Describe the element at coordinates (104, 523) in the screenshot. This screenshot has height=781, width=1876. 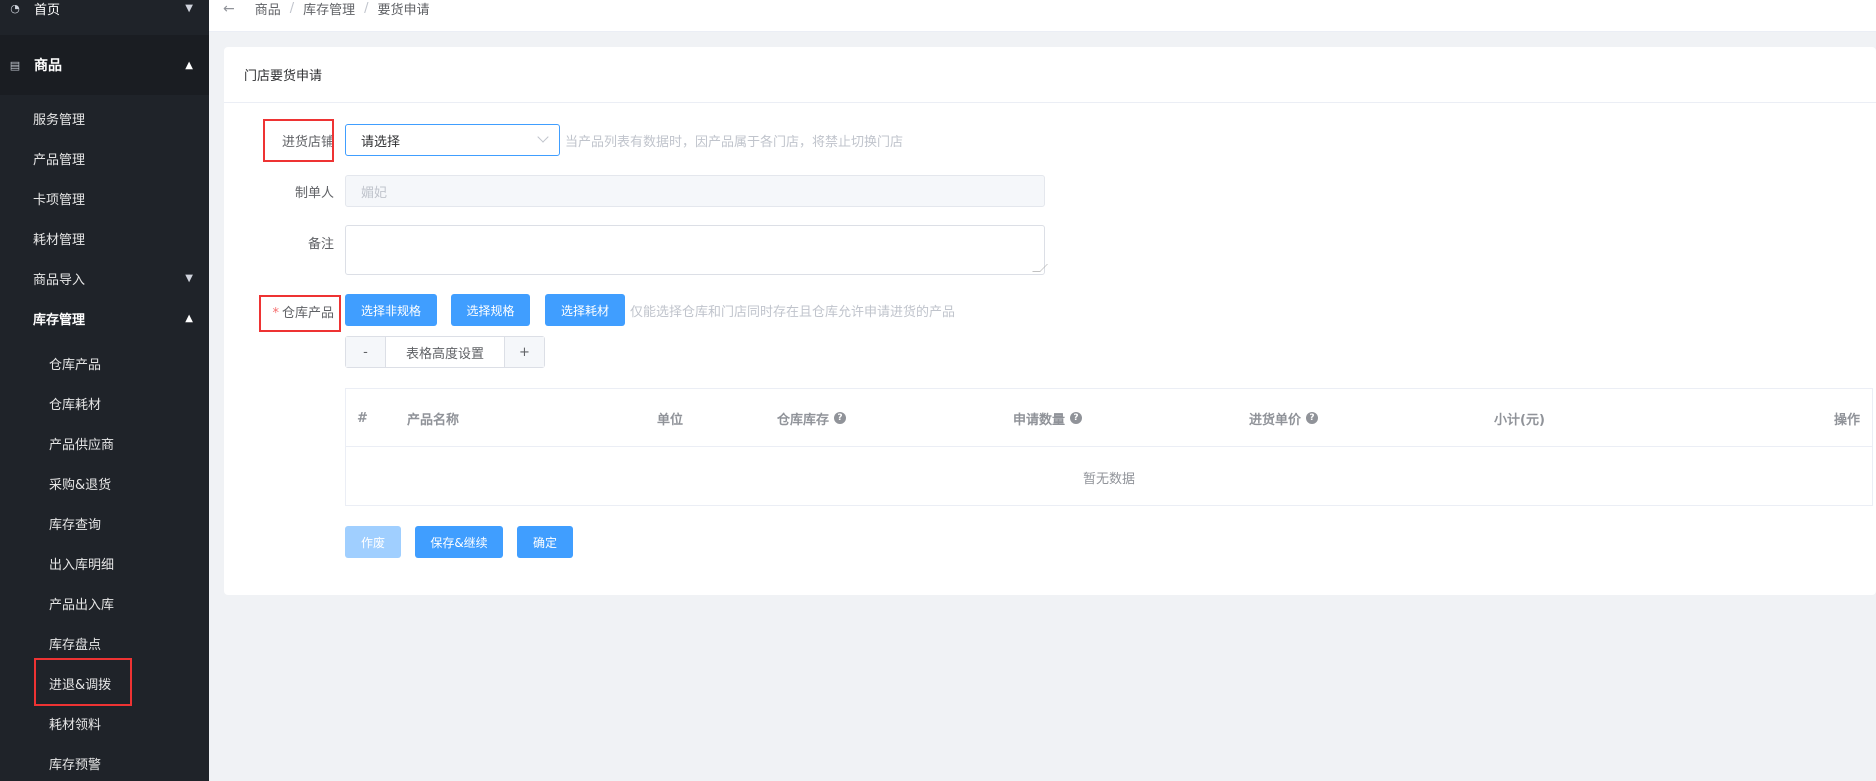
I see `sidebar-subitem-stock-query: 库存查询` at that location.